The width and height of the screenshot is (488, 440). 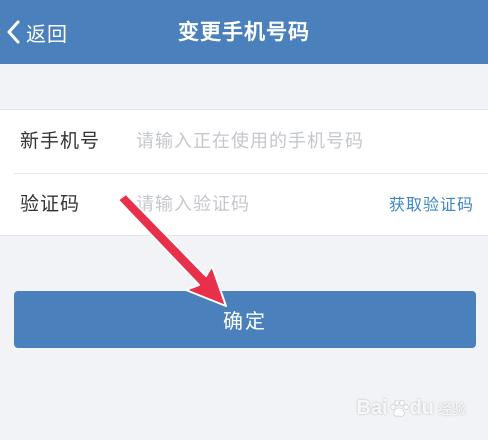 I want to click on watermark-brand-right: du, so click(x=421, y=408).